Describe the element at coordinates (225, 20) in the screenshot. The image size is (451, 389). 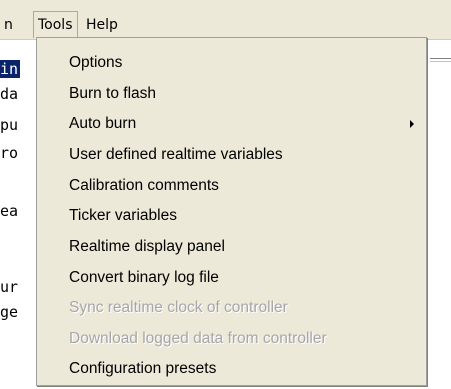
I see `menu-bar: n Tools Help` at that location.